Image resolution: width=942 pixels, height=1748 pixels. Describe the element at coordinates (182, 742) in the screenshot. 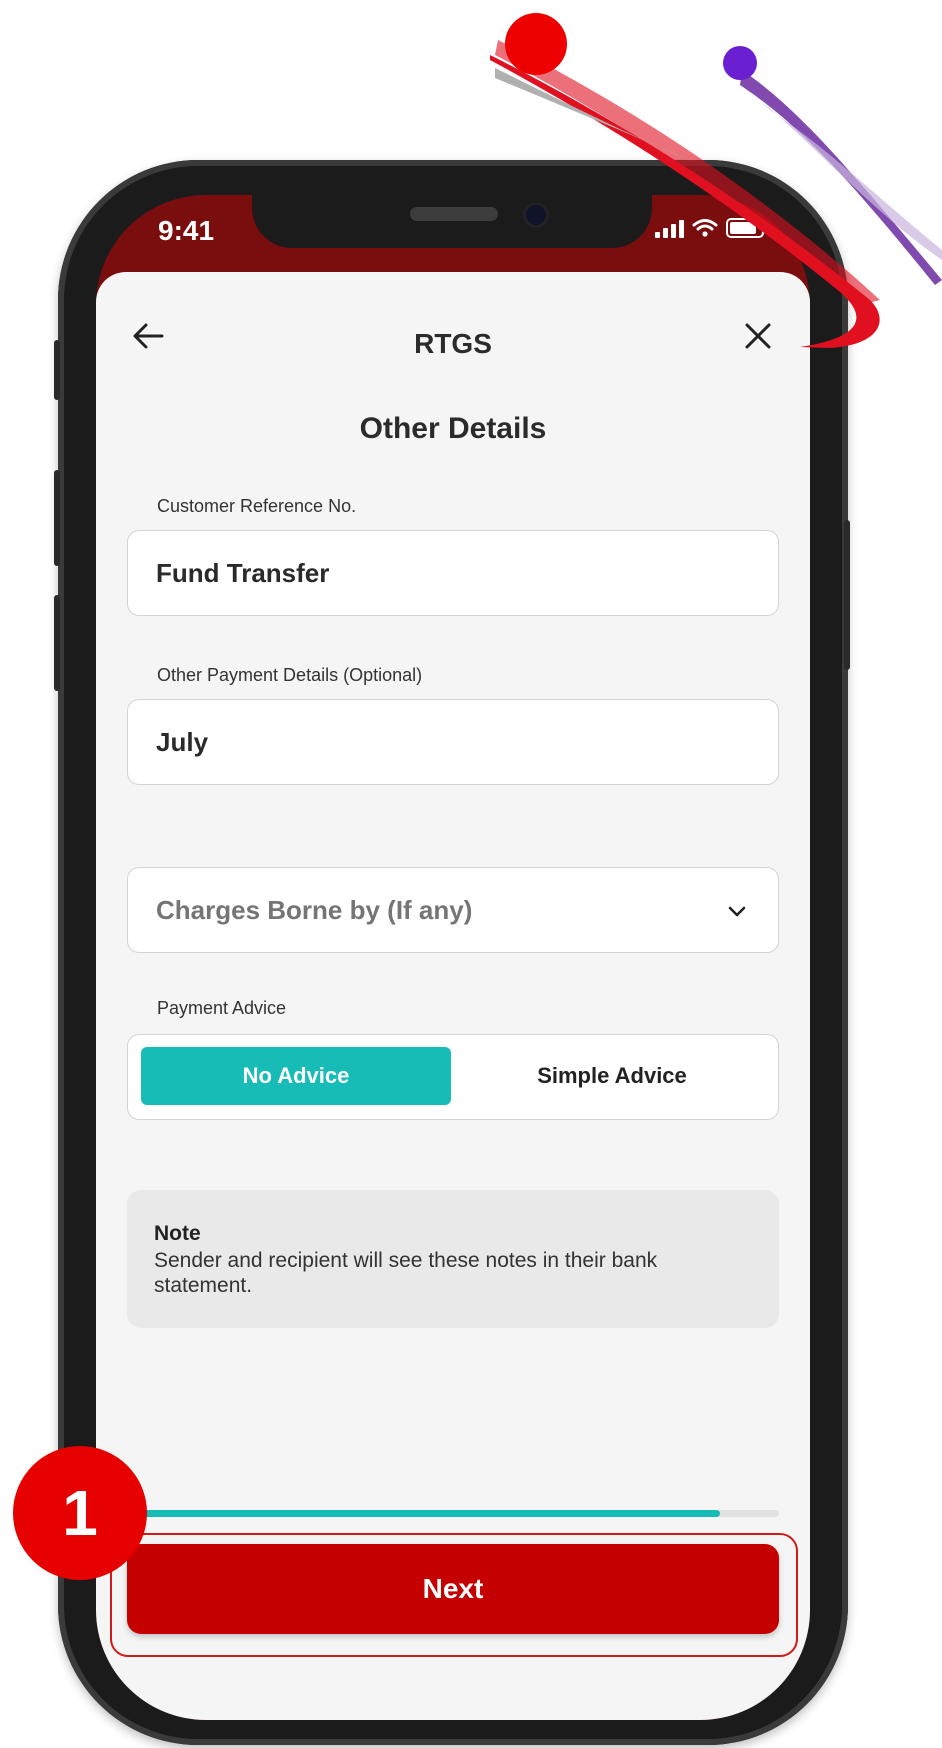

I see `other-payment-details-value: July` at that location.